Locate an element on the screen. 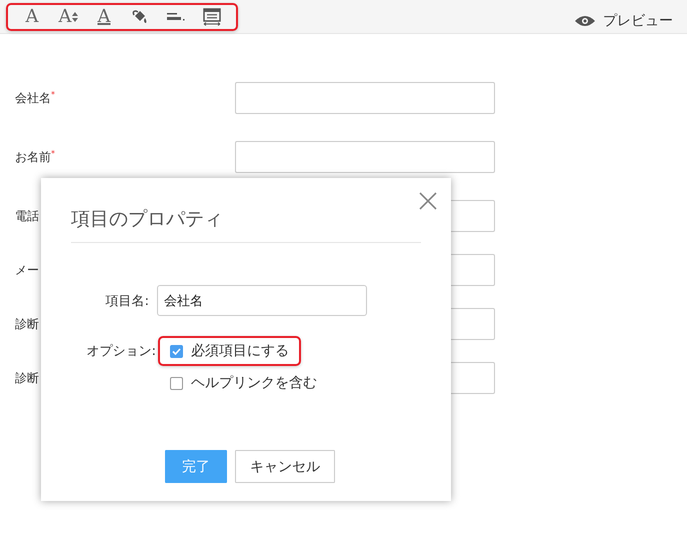 The image size is (687, 534). check-icon is located at coordinates (176, 351).